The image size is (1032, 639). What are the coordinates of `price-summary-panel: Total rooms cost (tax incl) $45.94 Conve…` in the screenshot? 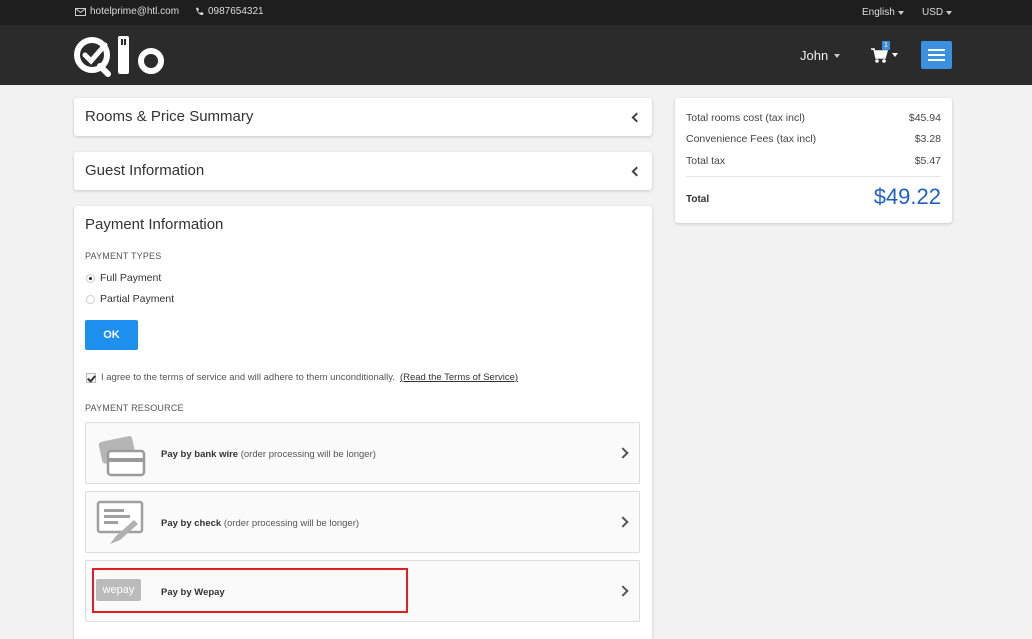 It's located at (813, 160).